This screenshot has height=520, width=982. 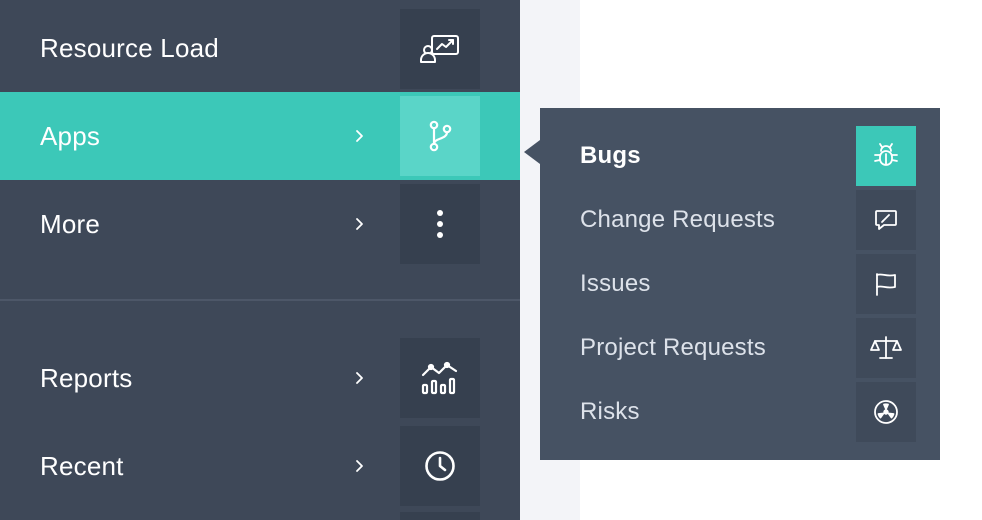 What do you see at coordinates (678, 219) in the screenshot?
I see `flyout-item-label: Change Requests` at bounding box center [678, 219].